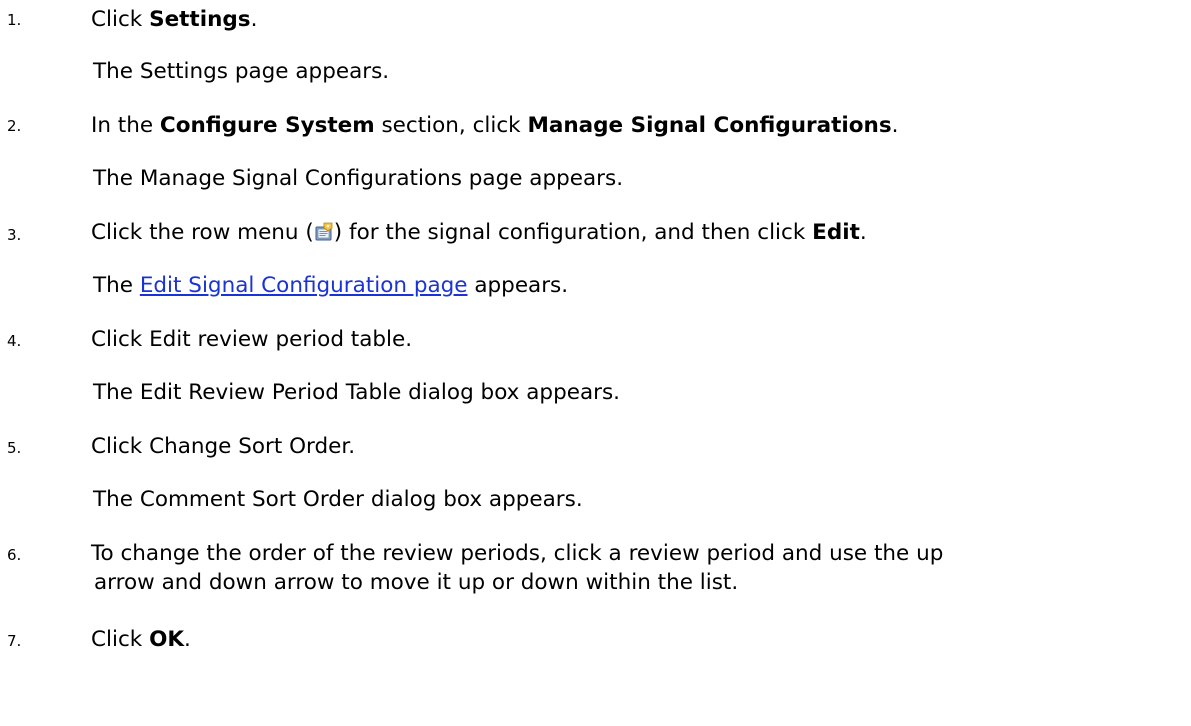 The image size is (1191, 726). What do you see at coordinates (223, 446) in the screenshot?
I see `step-instruction: Click Change Sort Order.` at bounding box center [223, 446].